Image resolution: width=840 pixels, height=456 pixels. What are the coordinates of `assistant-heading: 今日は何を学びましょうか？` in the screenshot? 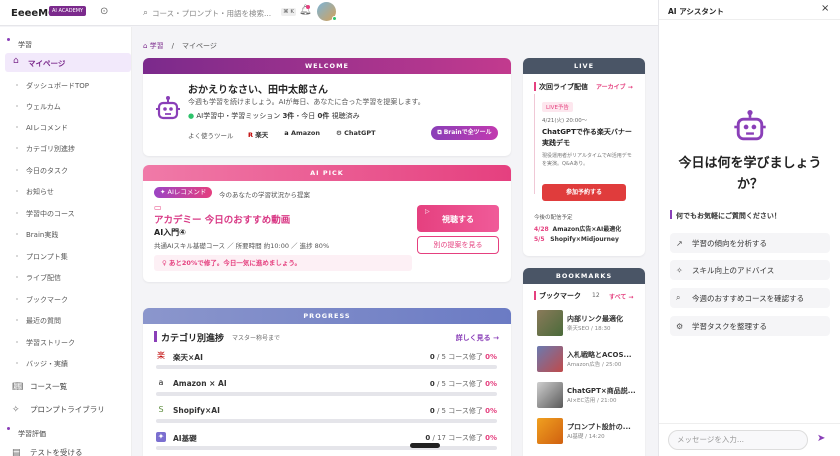 It's located at (750, 174).